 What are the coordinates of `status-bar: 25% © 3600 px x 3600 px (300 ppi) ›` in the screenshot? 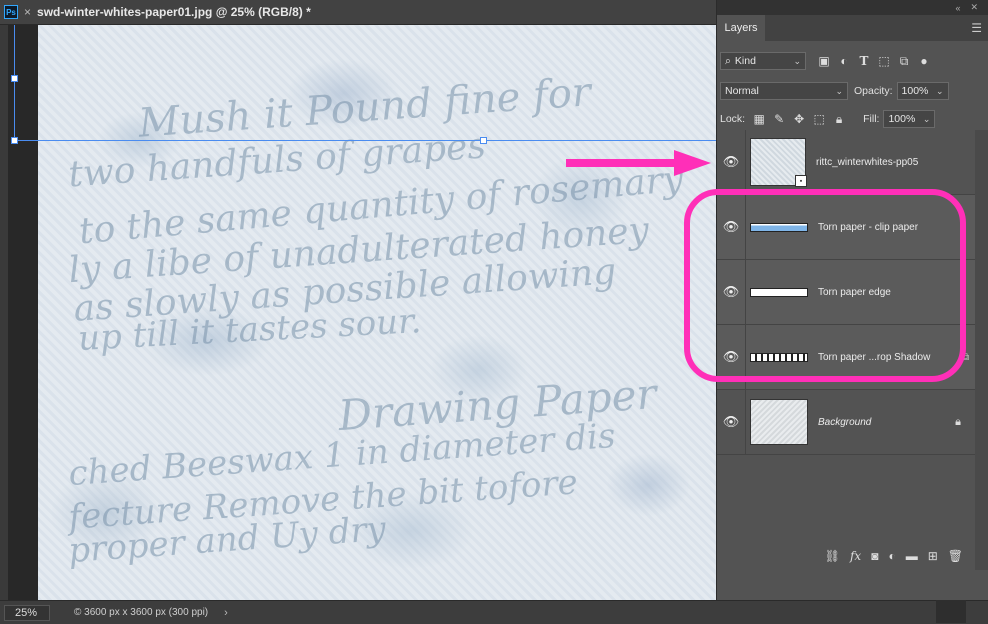 It's located at (494, 612).